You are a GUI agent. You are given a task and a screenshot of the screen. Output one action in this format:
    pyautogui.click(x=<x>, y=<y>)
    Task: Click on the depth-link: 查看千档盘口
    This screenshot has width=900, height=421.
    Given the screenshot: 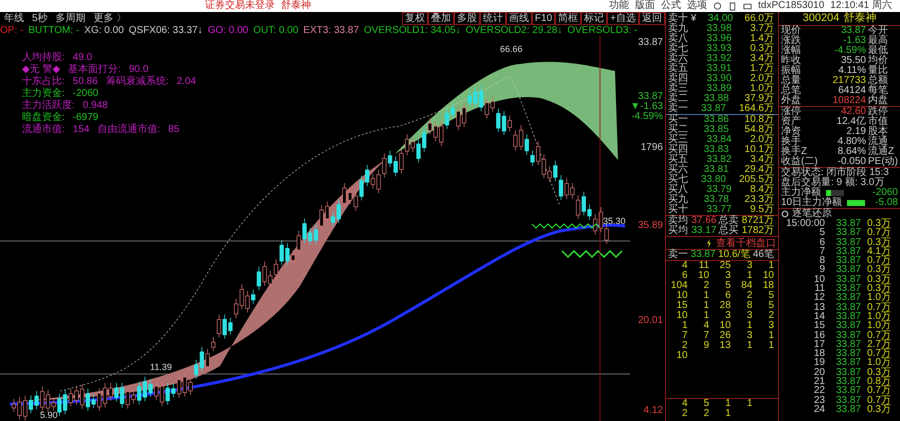 What is the action you would take?
    pyautogui.click(x=746, y=243)
    